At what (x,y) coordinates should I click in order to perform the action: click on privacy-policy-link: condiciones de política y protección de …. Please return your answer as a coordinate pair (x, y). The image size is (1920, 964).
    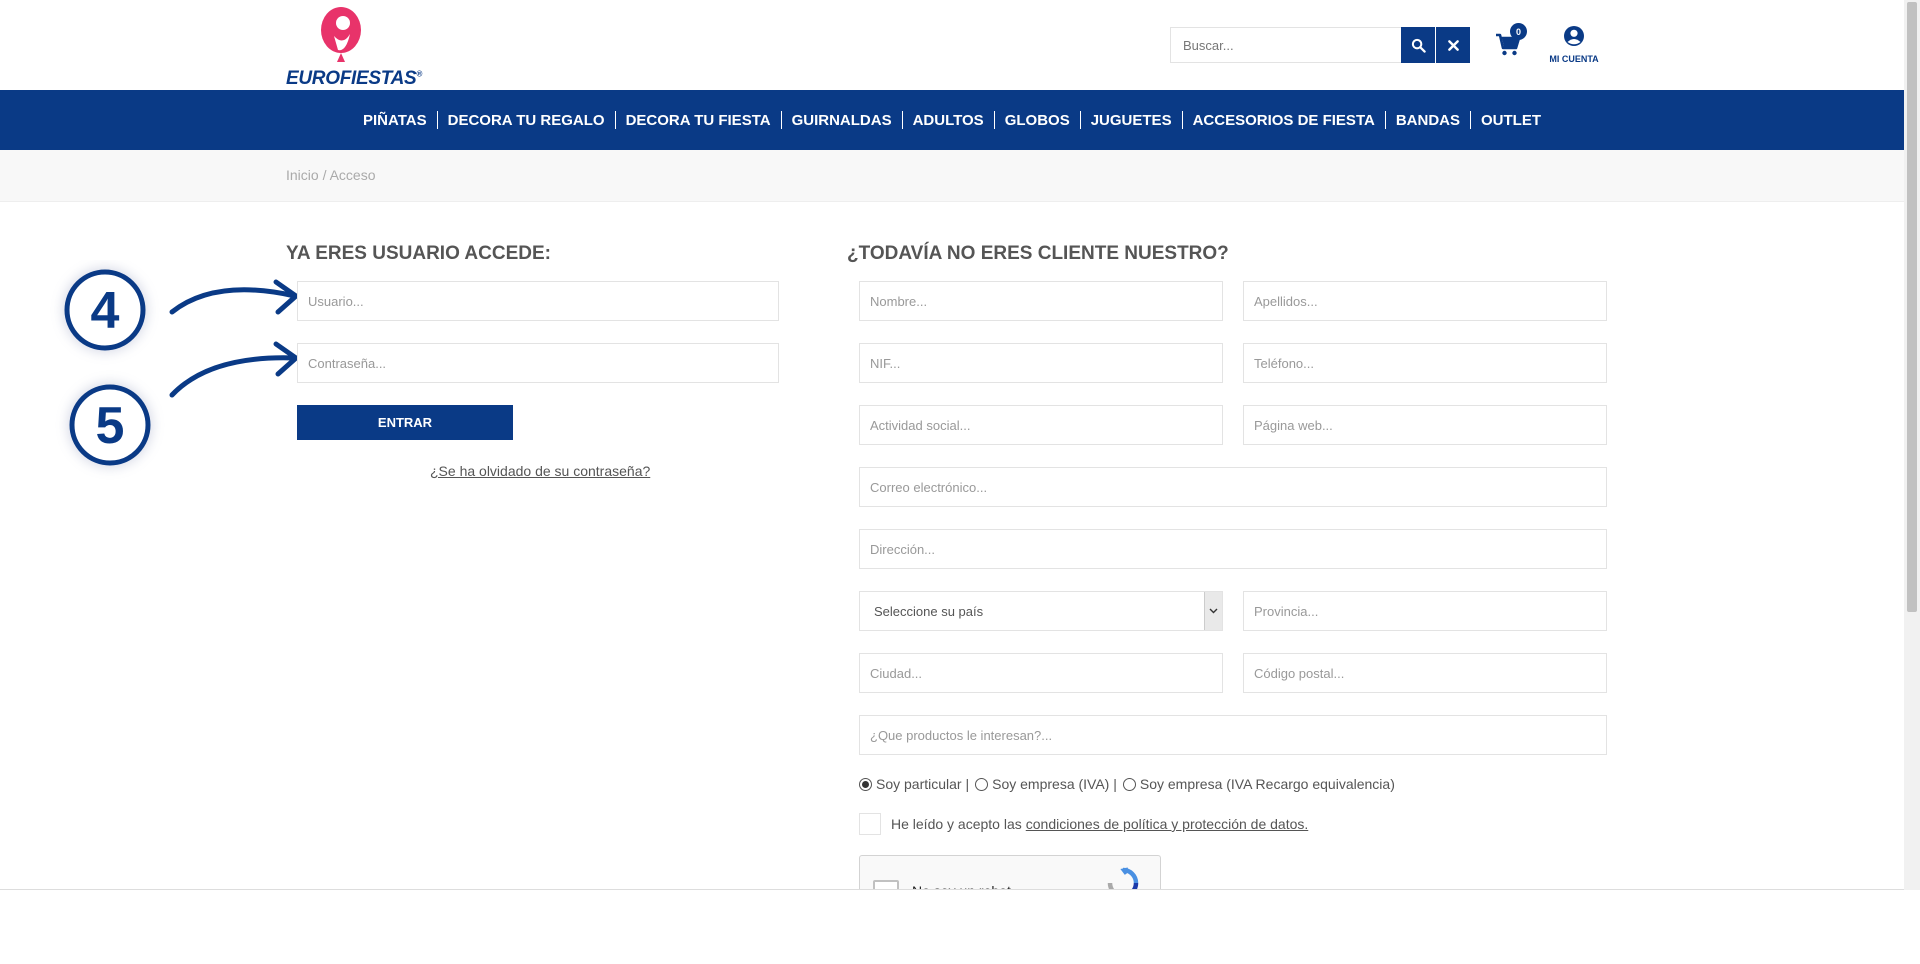
    Looking at the image, I should click on (1167, 824).